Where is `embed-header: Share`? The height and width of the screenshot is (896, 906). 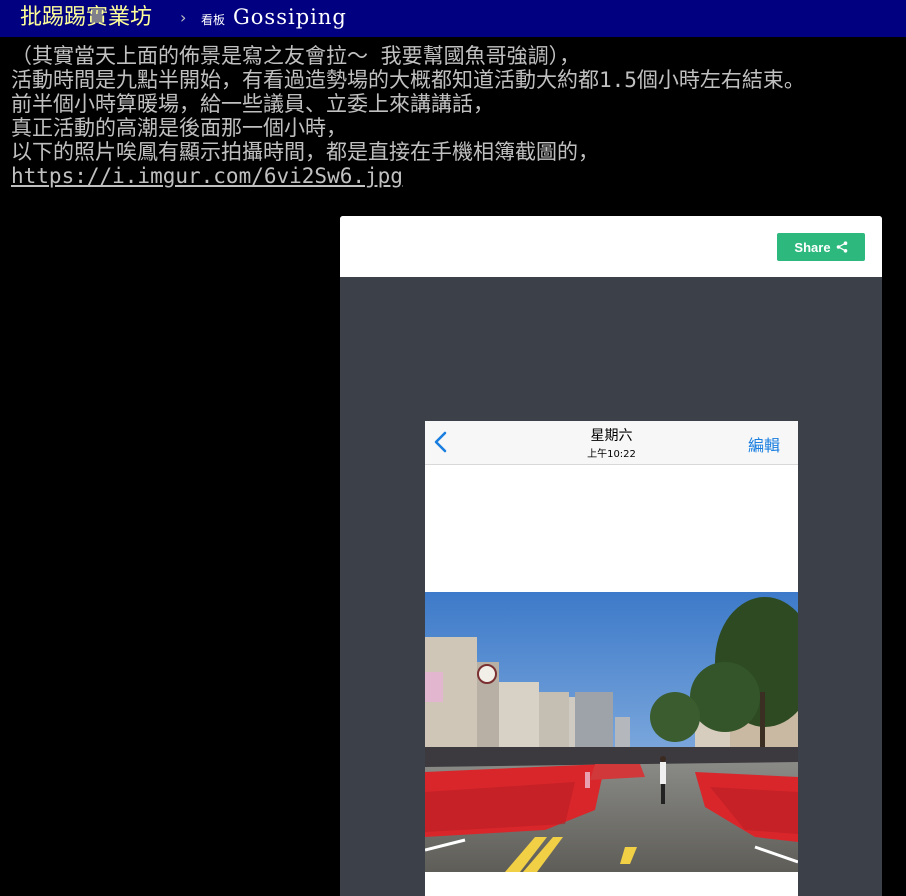
embed-header: Share is located at coordinates (611, 246).